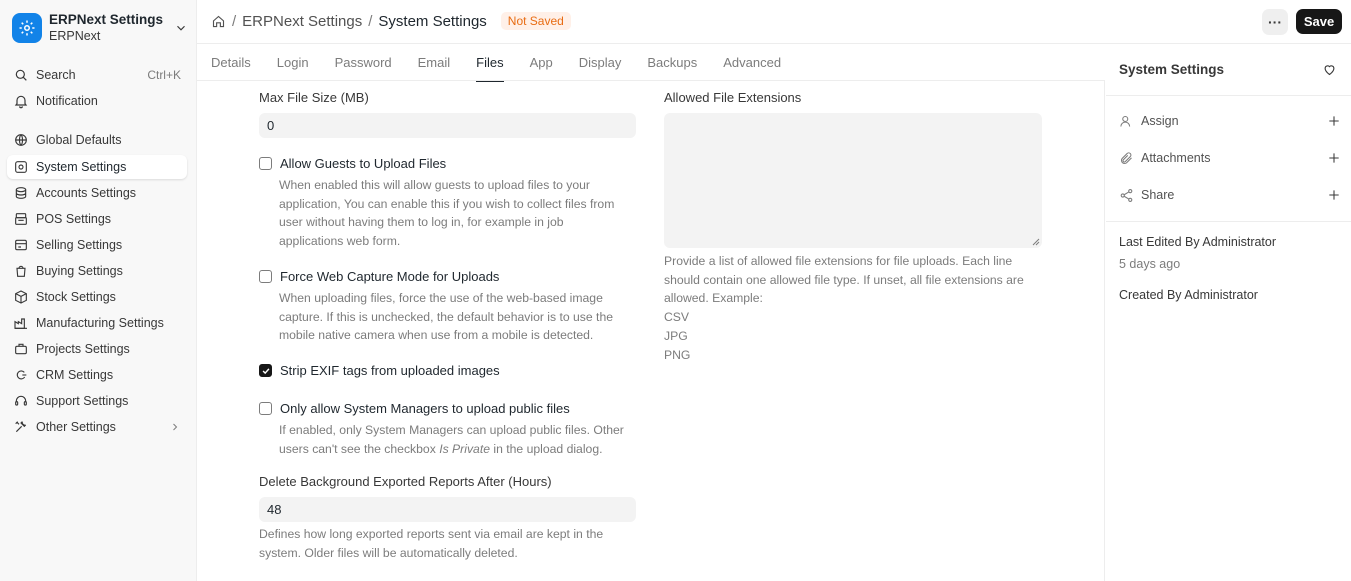 Image resolution: width=1351 pixels, height=581 pixels. I want to click on page-title: System Settings, so click(432, 21).